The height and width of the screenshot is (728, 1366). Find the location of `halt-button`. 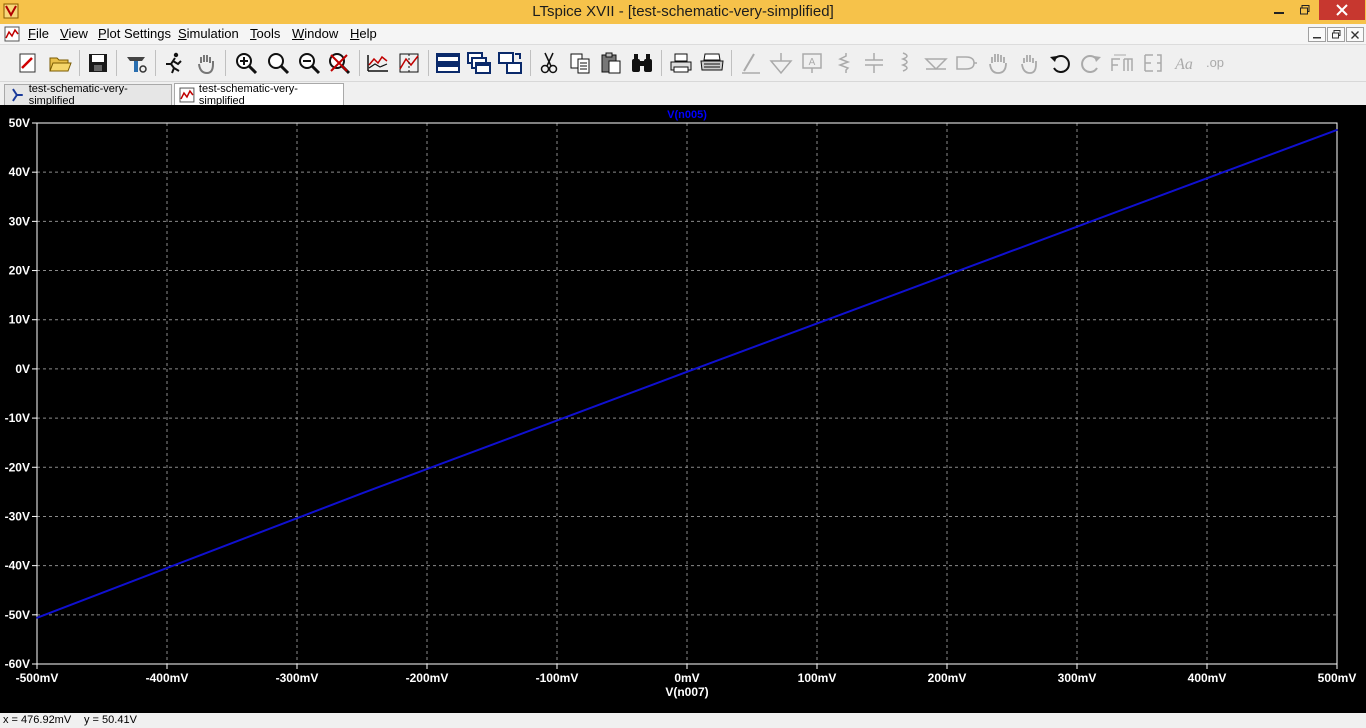

halt-button is located at coordinates (206, 63).